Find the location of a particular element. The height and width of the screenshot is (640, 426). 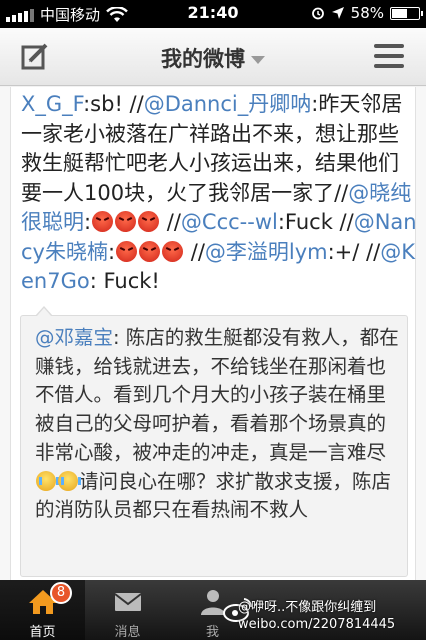

repost-text-segment: 请问良心在哪？求扩散求支援，陈店的消防队员都只在看热闹不救人 is located at coordinates (213, 495).